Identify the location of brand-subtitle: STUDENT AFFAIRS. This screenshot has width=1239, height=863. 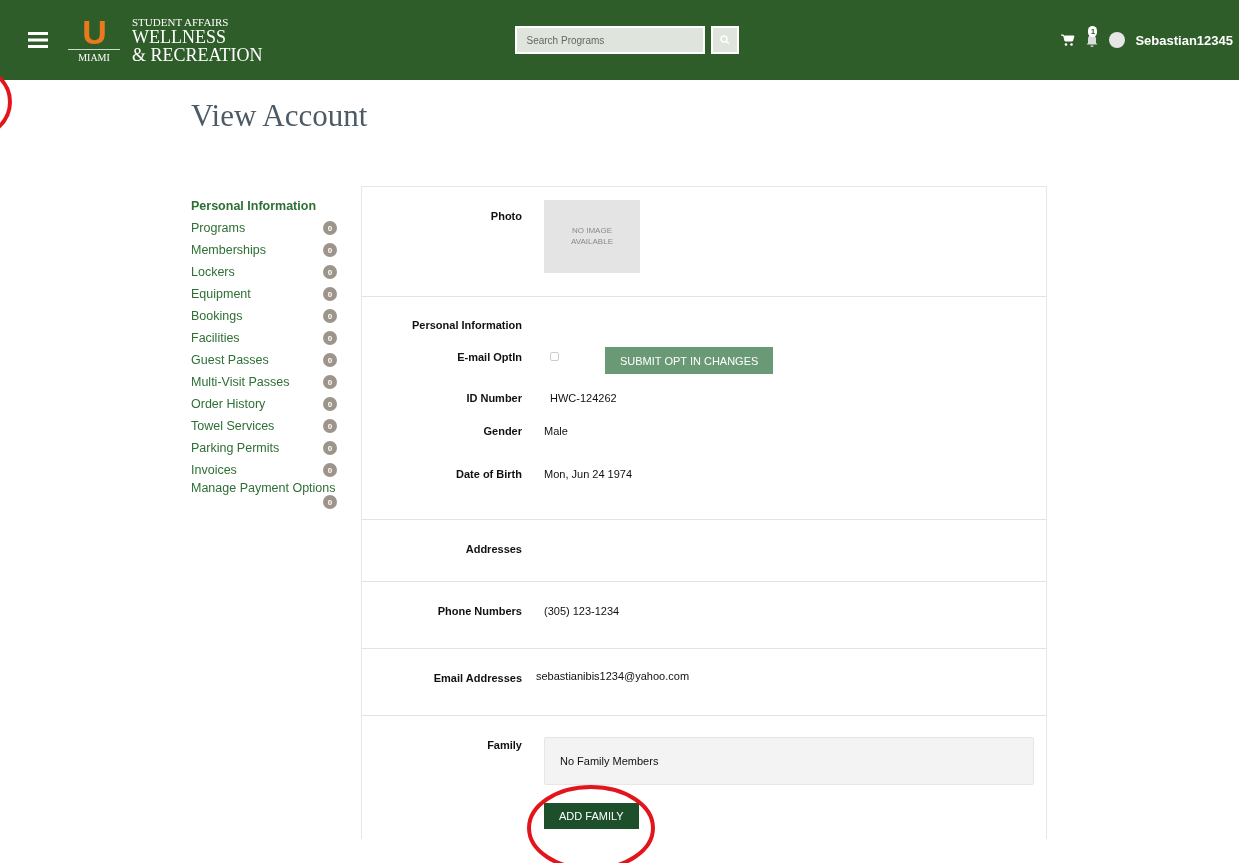
(181, 22).